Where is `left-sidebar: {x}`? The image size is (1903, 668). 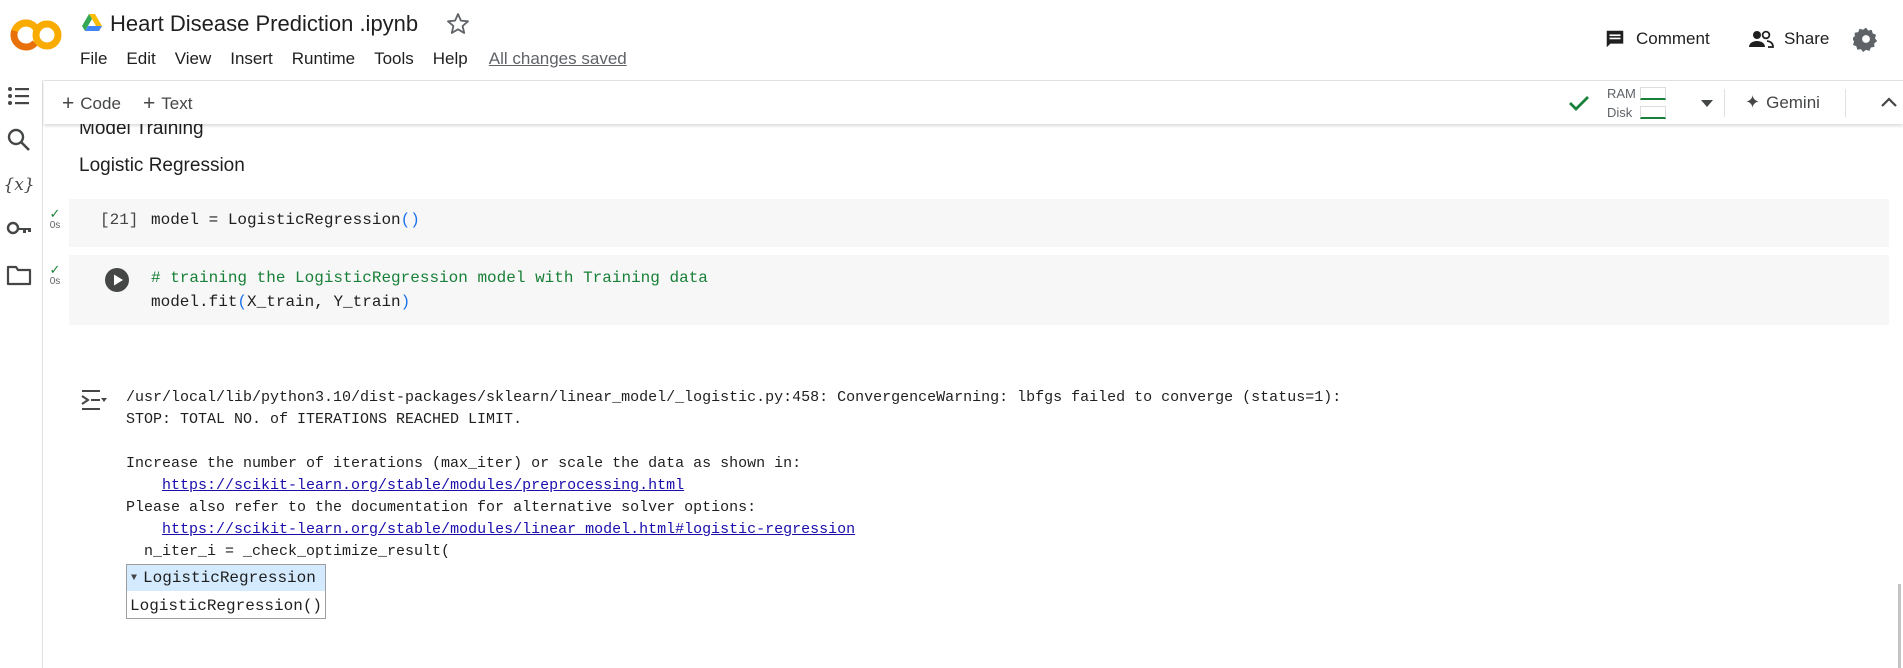
left-sidebar: {x} is located at coordinates (21, 374).